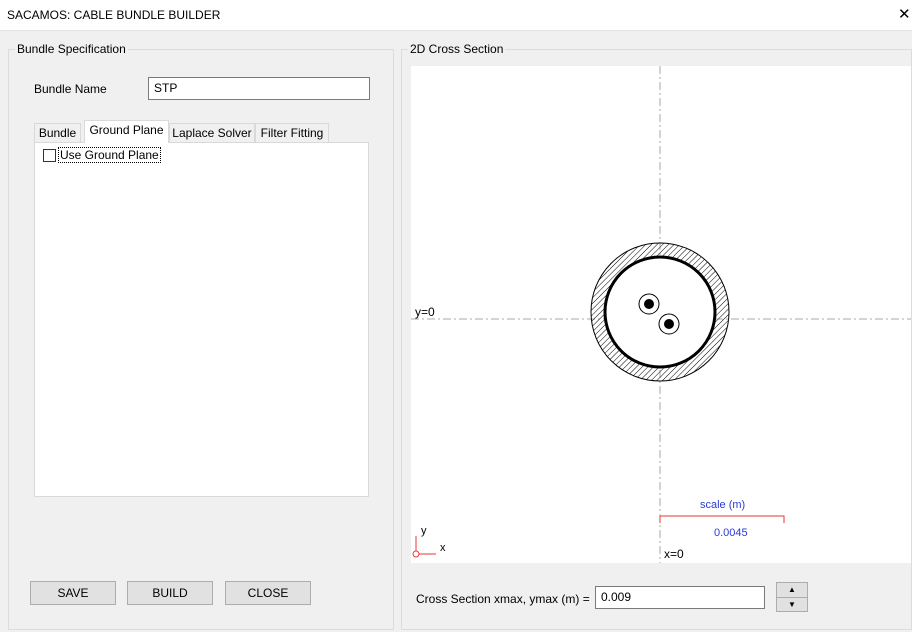 Image resolution: width=912 pixels, height=632 pixels. What do you see at coordinates (723, 505) in the screenshot?
I see `scale-title: scale (m)` at bounding box center [723, 505].